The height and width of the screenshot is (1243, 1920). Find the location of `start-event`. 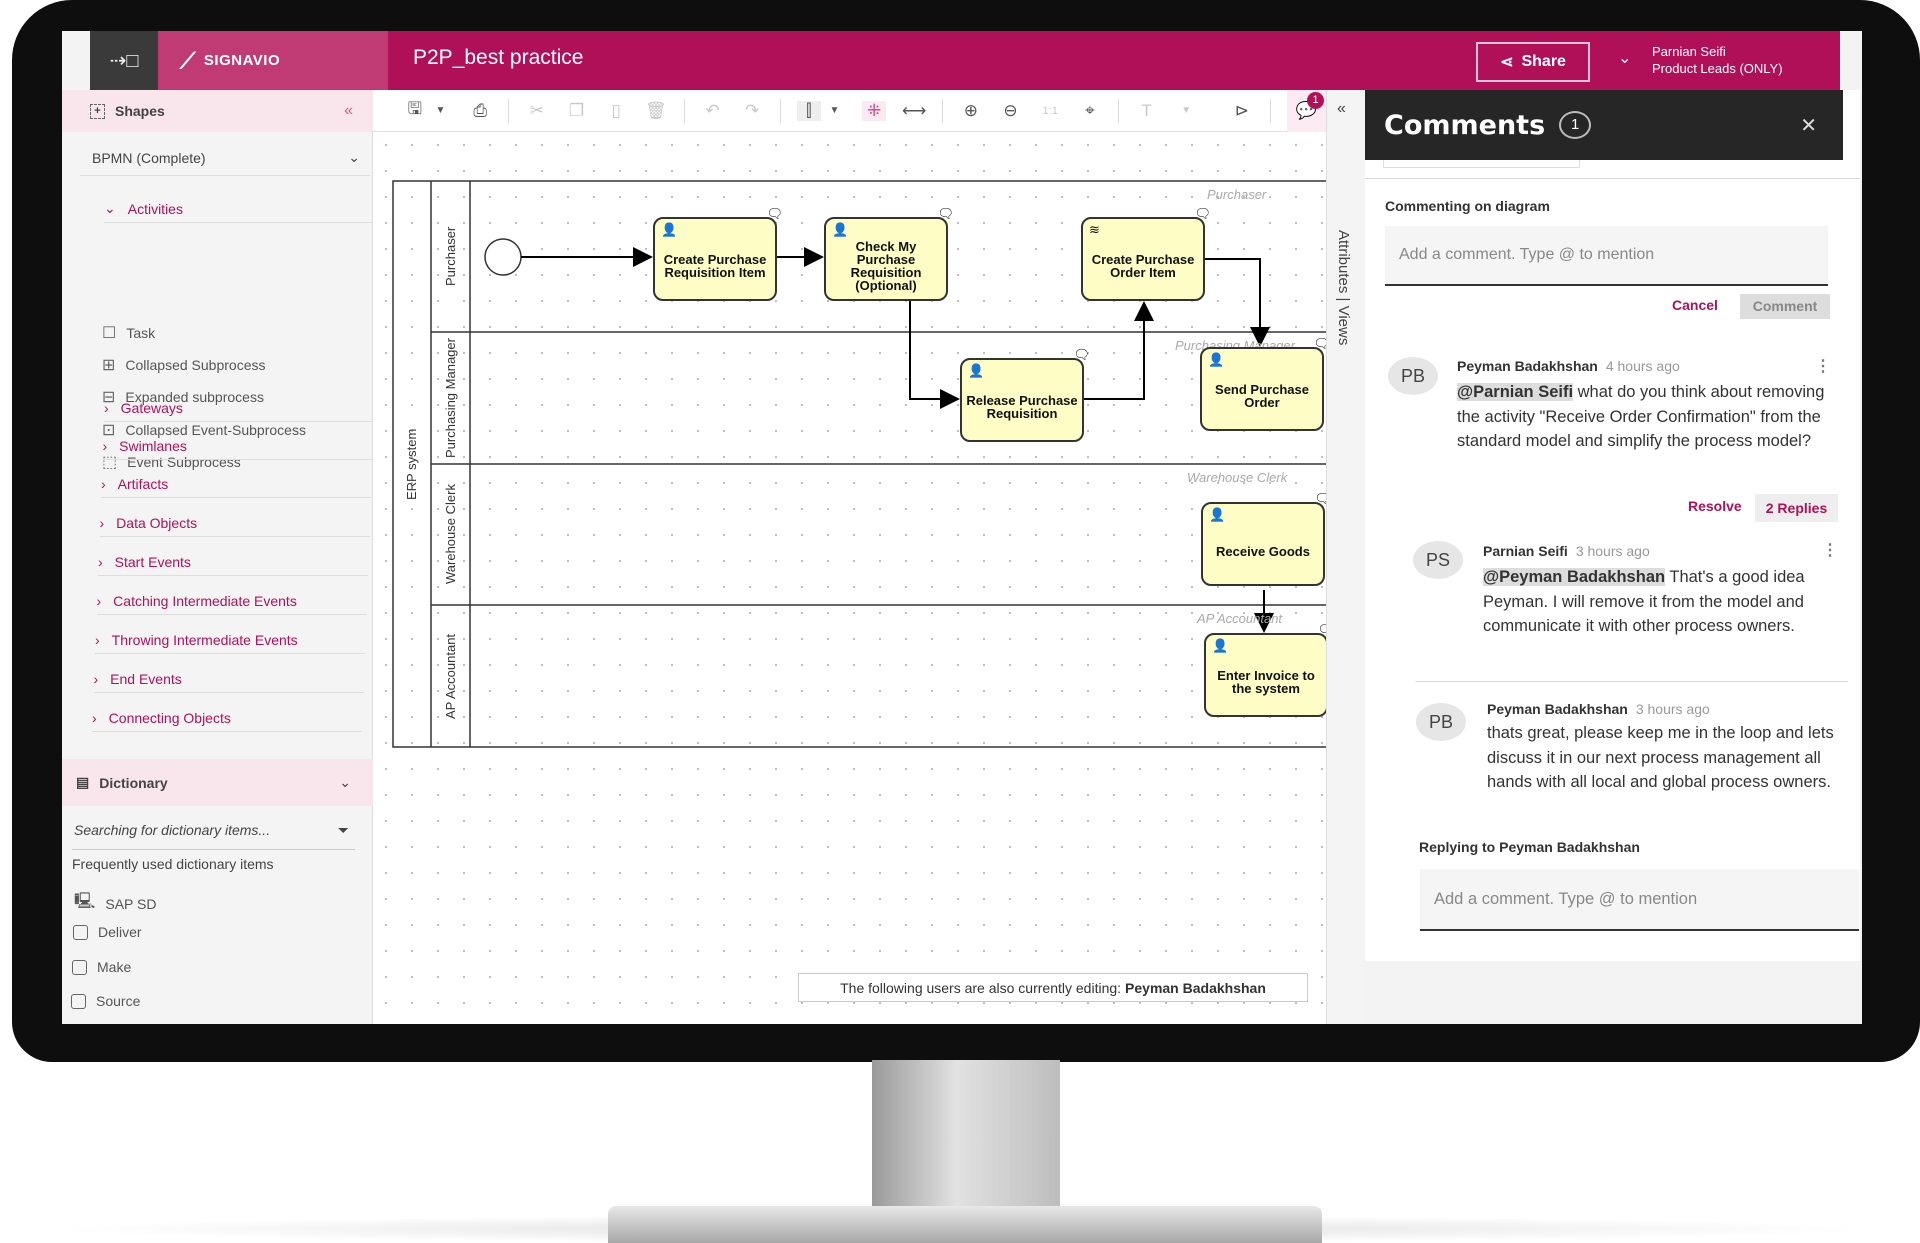

start-event is located at coordinates (503, 257).